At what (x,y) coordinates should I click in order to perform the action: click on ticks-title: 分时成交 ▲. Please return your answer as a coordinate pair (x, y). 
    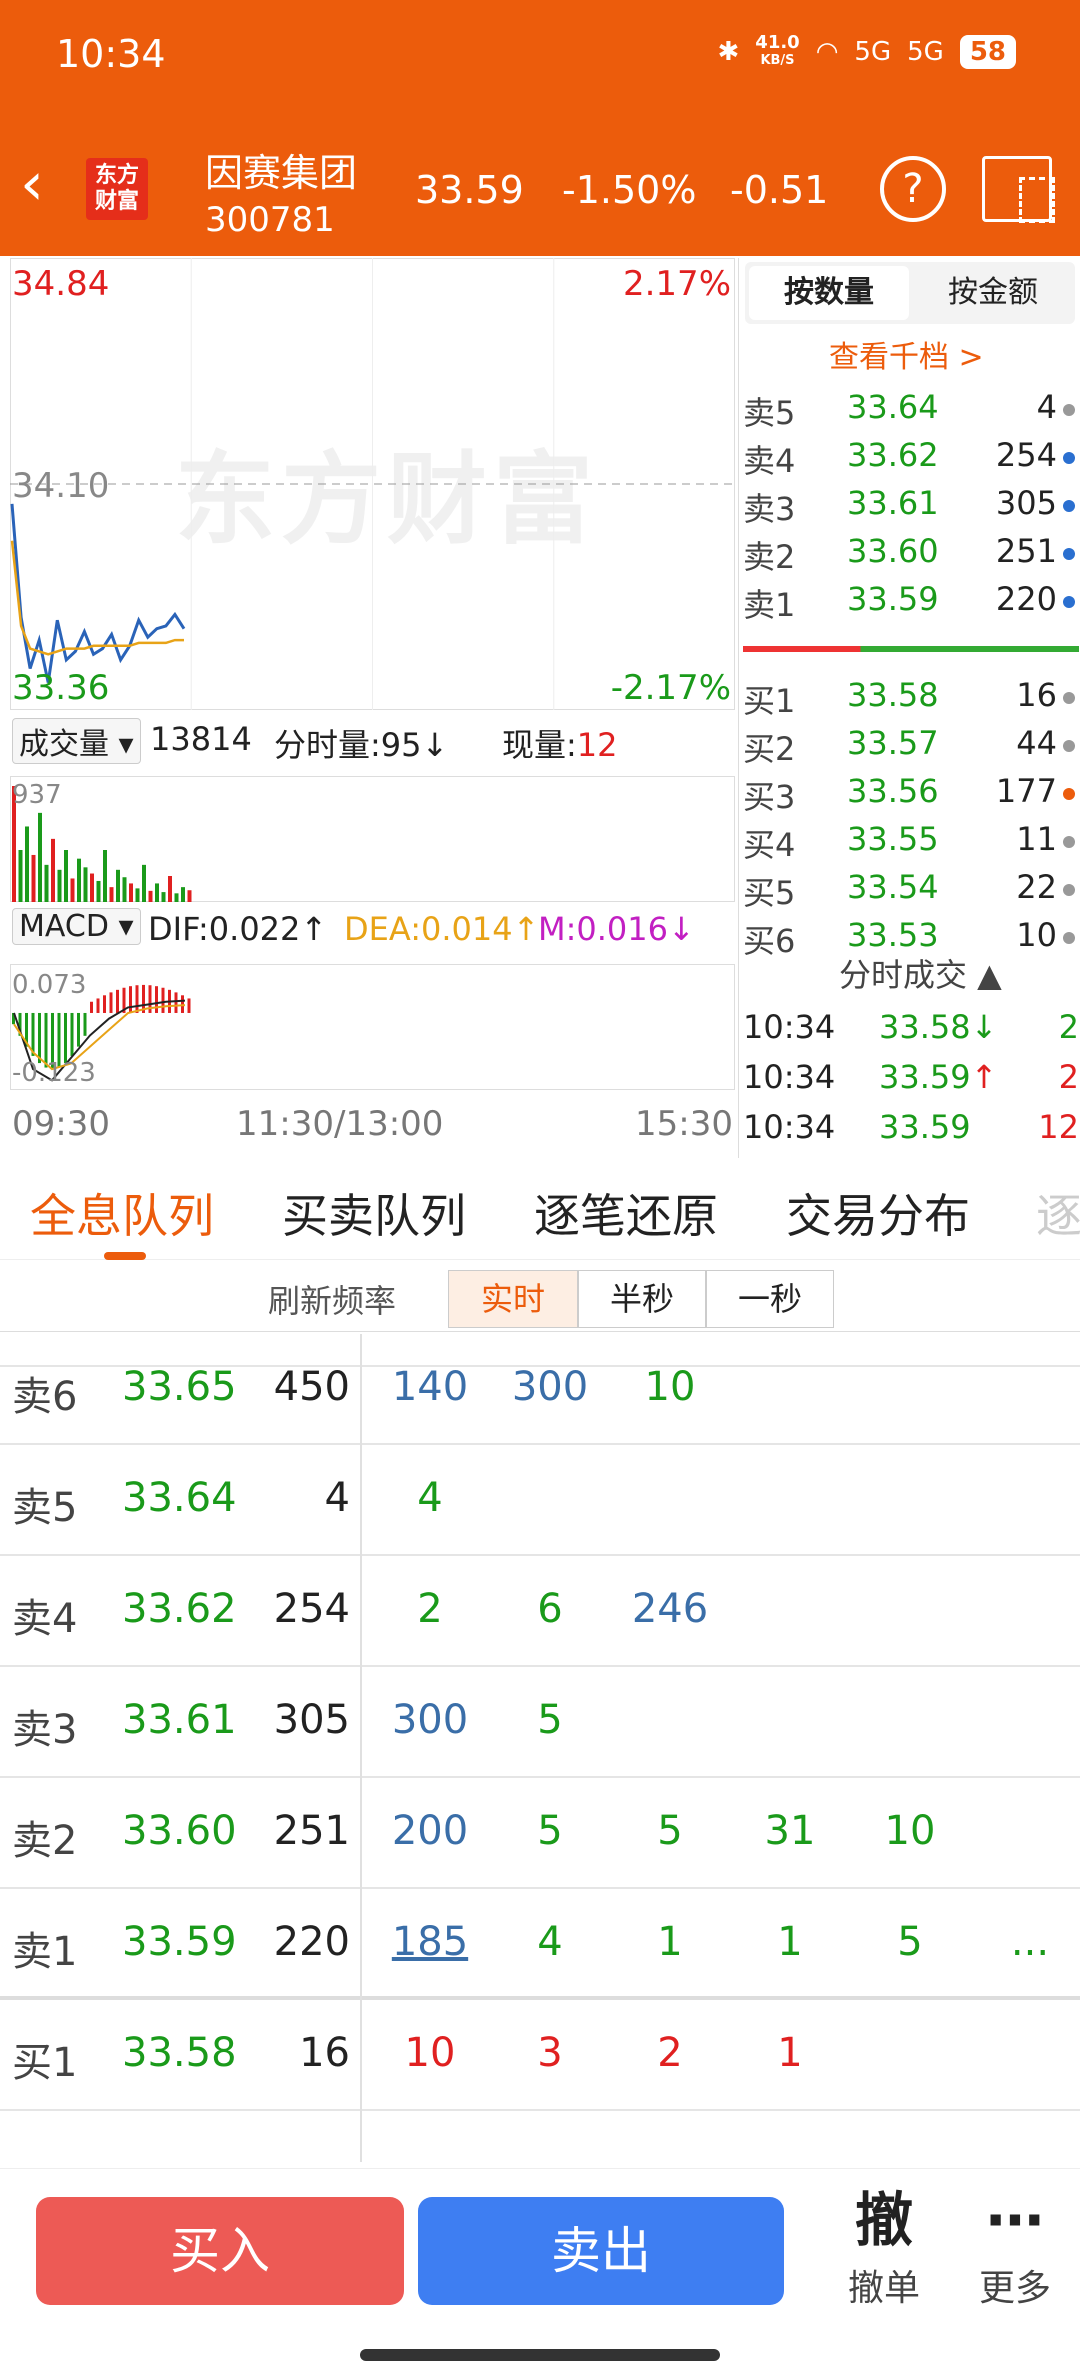
    Looking at the image, I should click on (920, 973).